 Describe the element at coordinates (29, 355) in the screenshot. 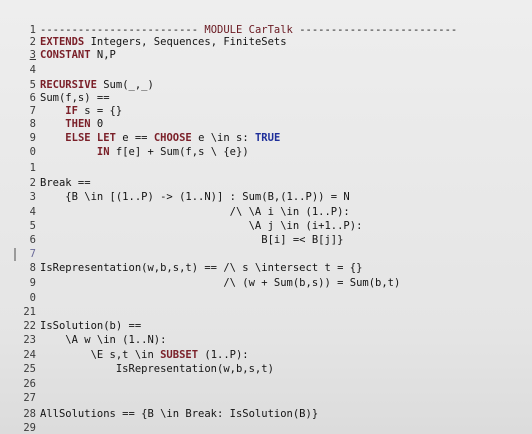

I see `line-number: 24` at that location.